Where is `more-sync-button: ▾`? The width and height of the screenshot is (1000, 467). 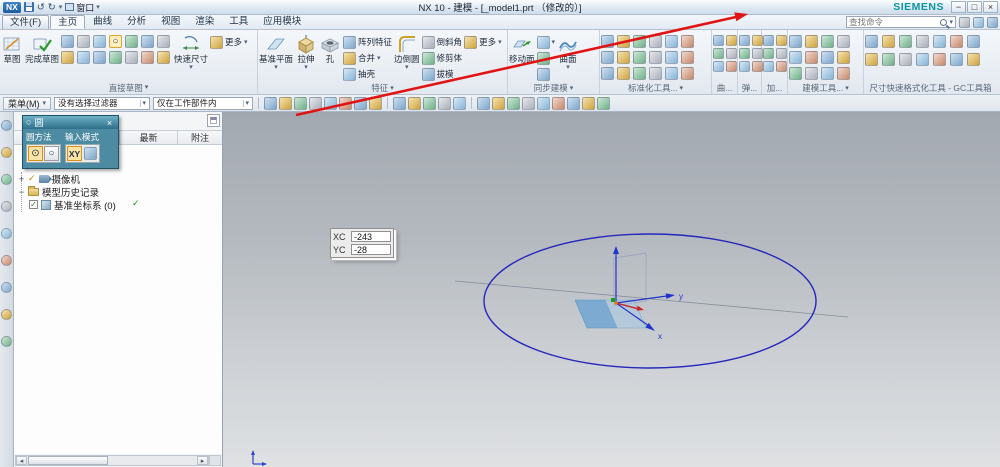 more-sync-button: ▾ is located at coordinates (545, 42).